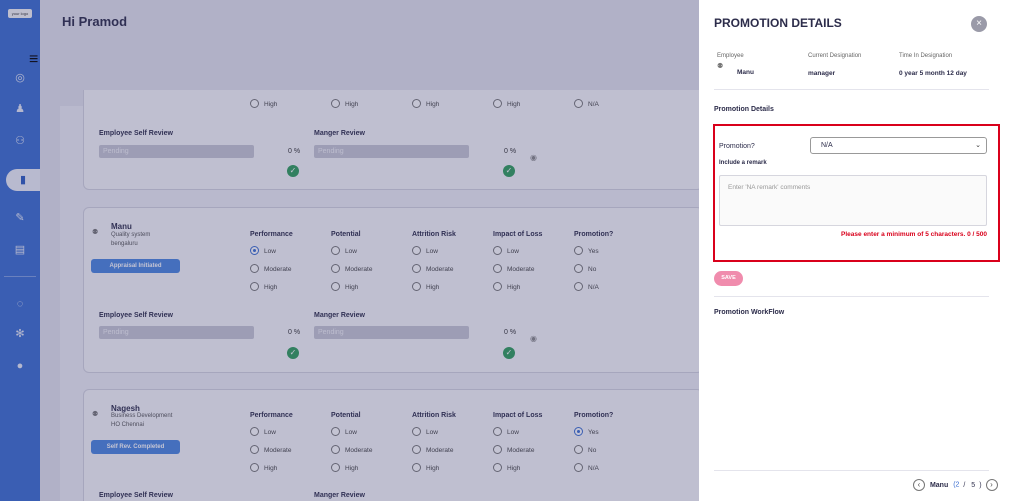  What do you see at coordinates (20, 218) in the screenshot?
I see `goals-icon: ✎` at bounding box center [20, 218].